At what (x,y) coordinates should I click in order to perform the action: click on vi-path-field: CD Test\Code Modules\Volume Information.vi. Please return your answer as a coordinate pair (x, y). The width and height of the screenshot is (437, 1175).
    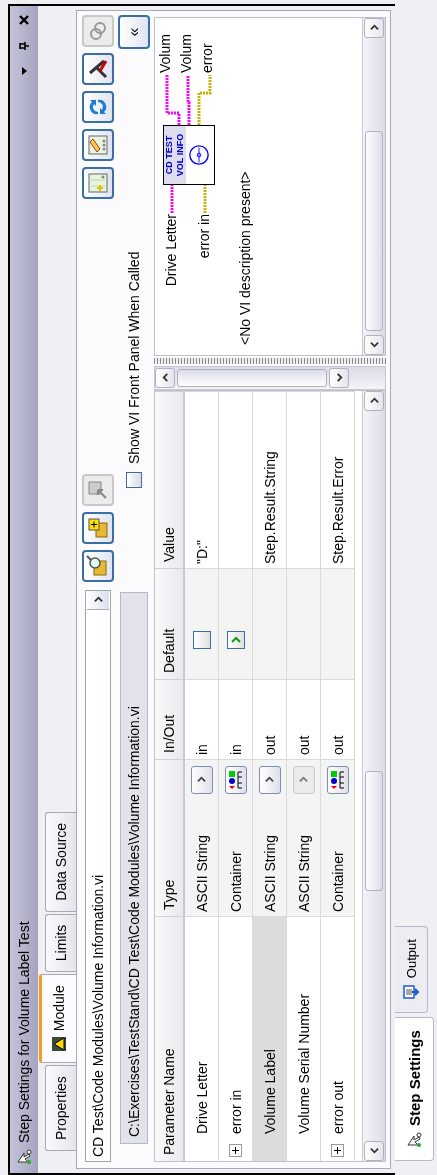
    Looking at the image, I should click on (98, 876).